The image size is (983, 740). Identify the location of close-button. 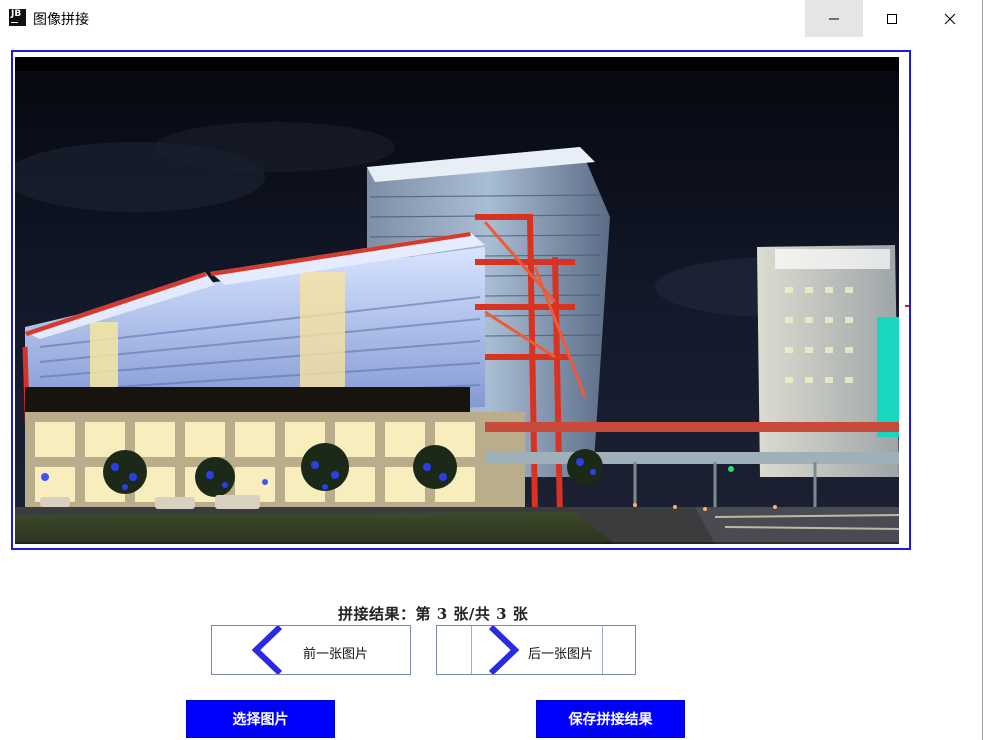
(950, 18).